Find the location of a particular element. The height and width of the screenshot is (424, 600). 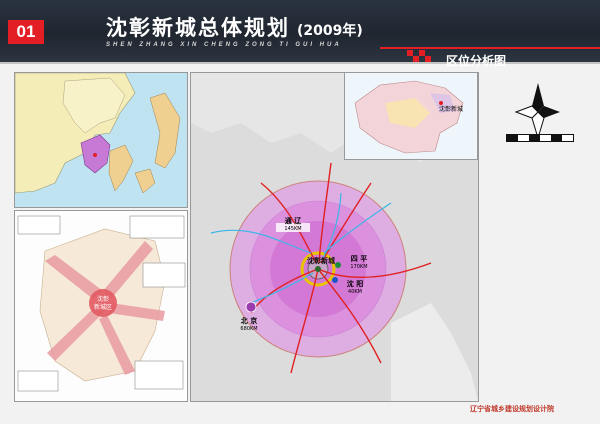

china-inset-map: 沈彰新城 is located at coordinates (411, 116).